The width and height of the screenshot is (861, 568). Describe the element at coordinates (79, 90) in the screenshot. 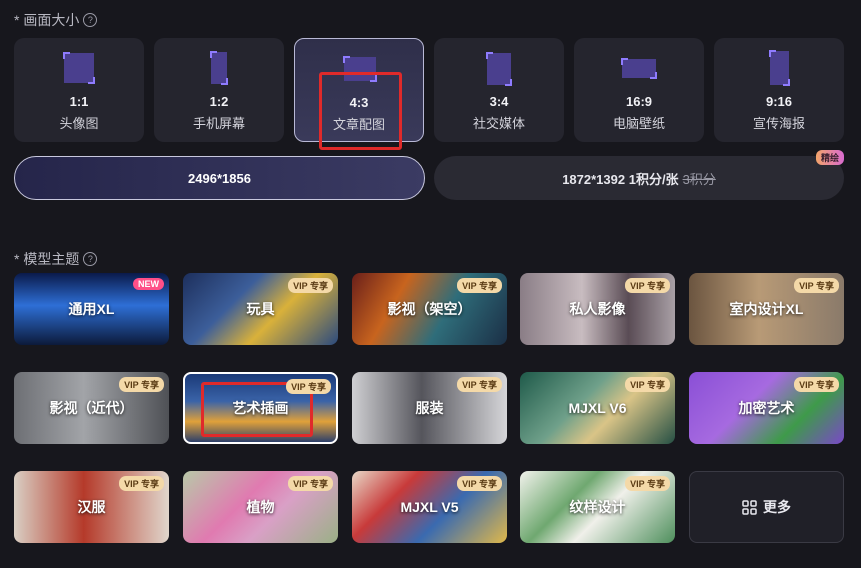

I see `ratio-card-1-1: 1:1 头像图` at that location.